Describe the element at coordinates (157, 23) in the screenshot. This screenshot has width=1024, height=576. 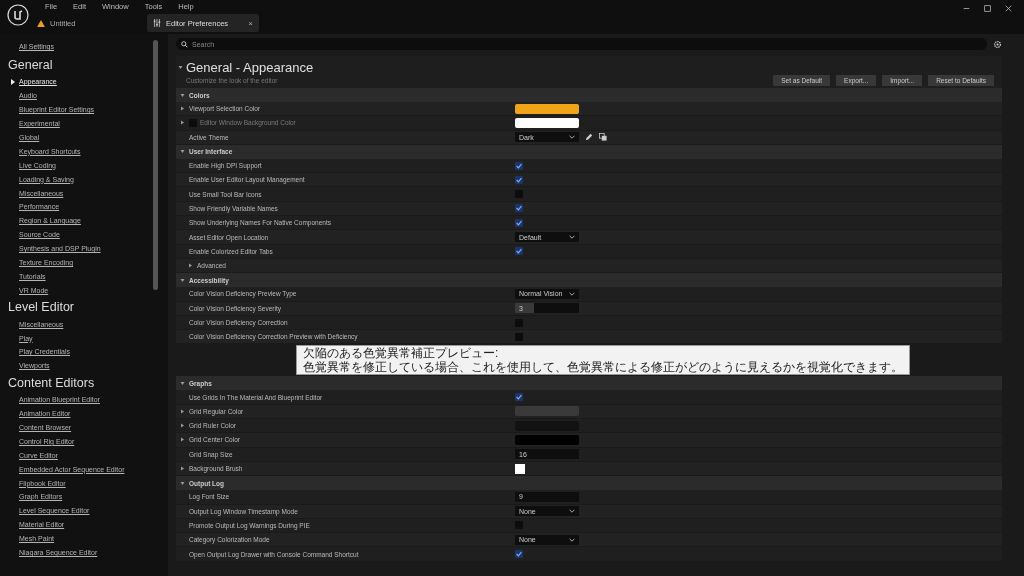
I see `sliders-icon` at that location.